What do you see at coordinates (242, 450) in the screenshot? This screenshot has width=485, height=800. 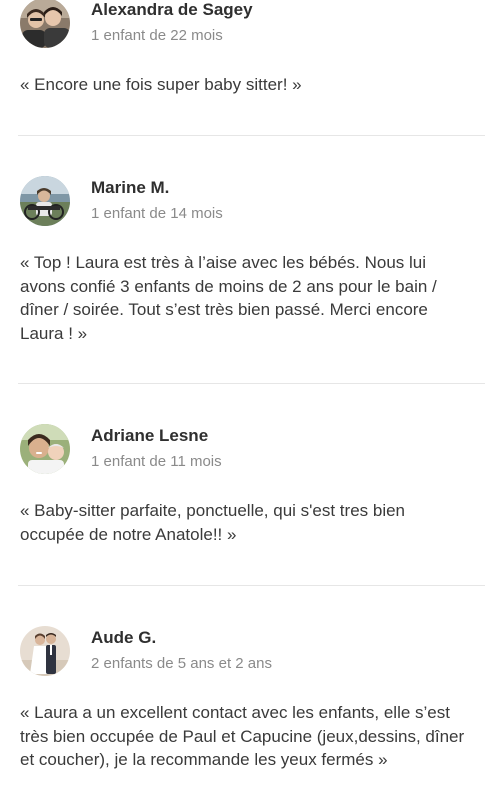 I see `review-header: Adriane Lesne 1 enfant de 11 mois` at bounding box center [242, 450].